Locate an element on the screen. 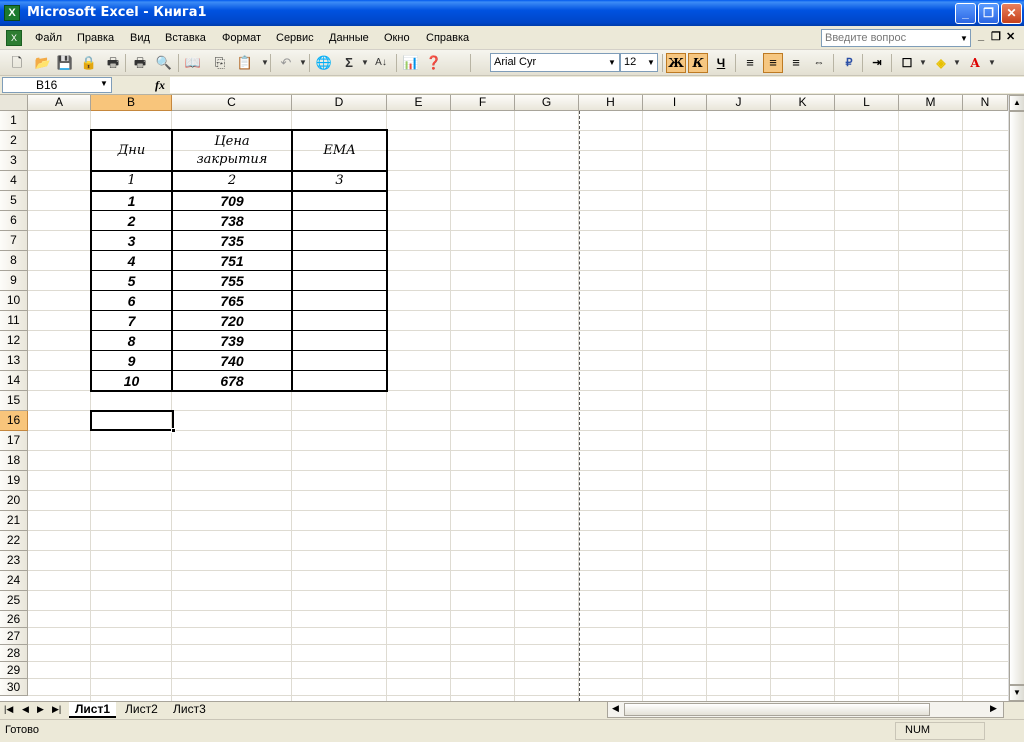  column-header-l: L is located at coordinates (867, 103).